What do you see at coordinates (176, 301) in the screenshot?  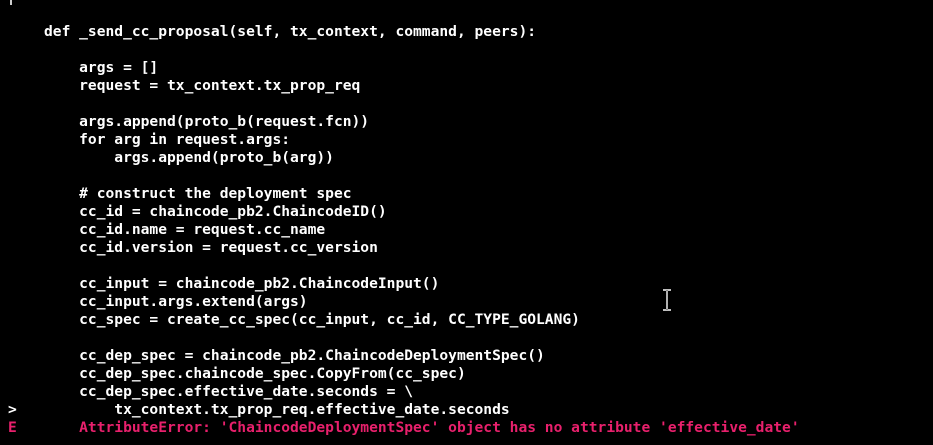 I see `code-text: cc_input.args.extend(args)` at bounding box center [176, 301].